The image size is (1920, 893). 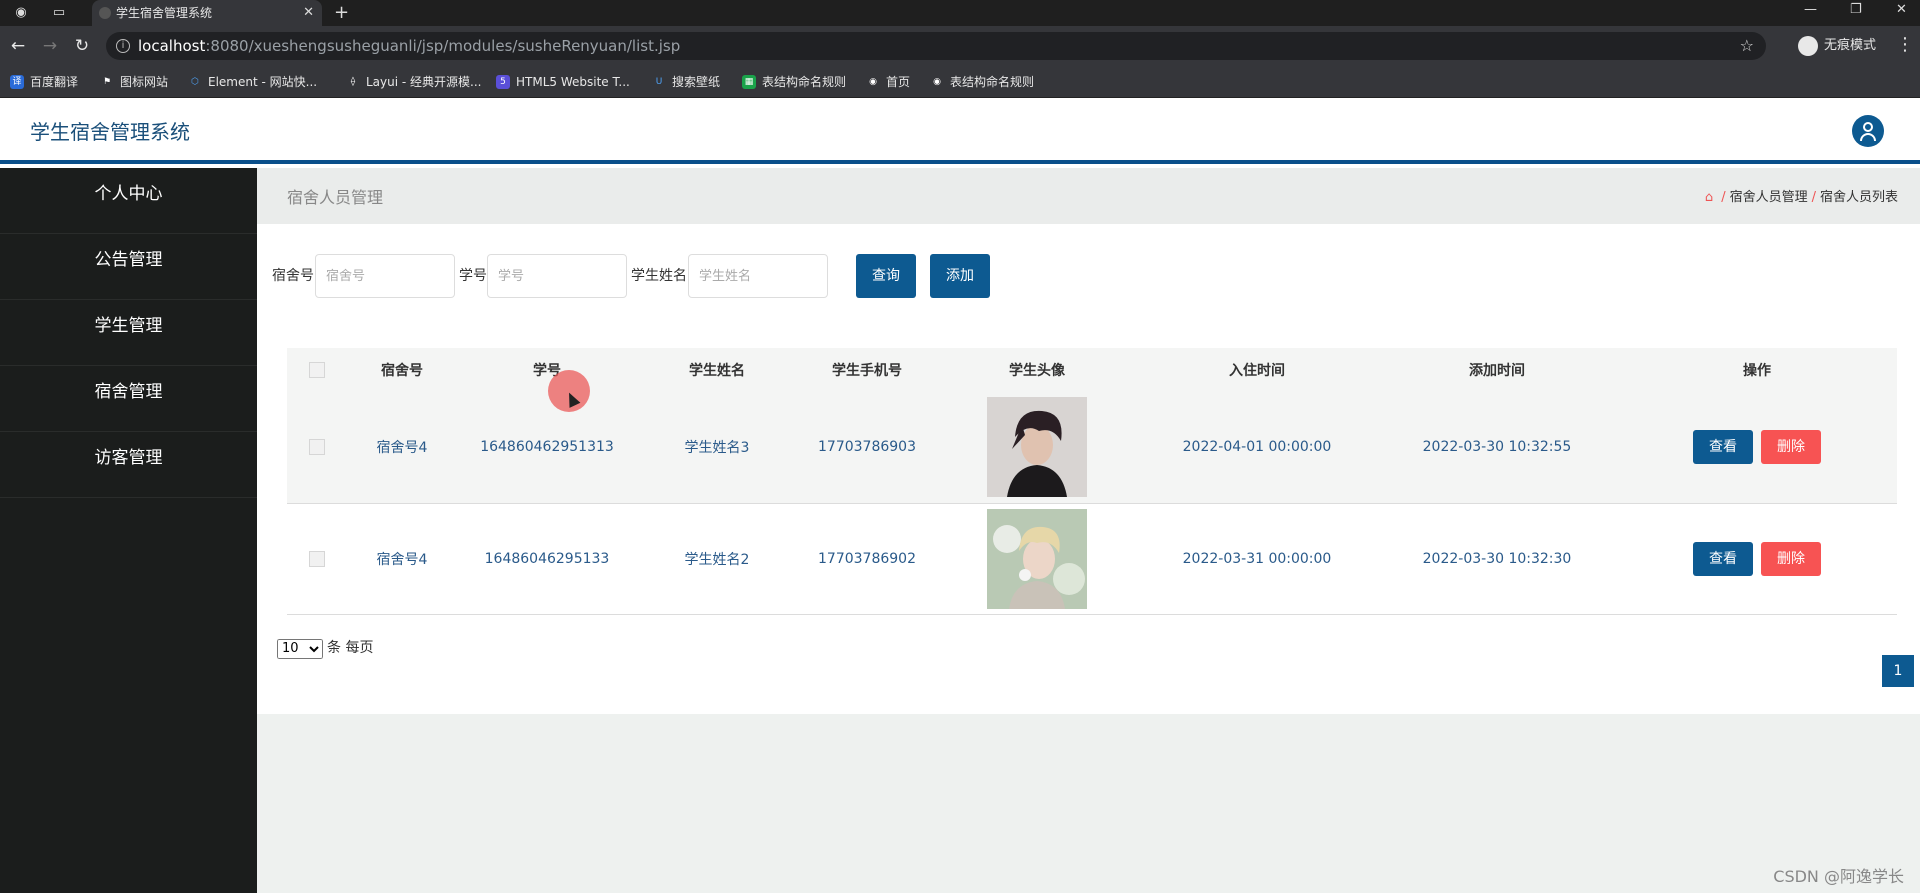 I want to click on app-header: 学生宿舍管理系统, so click(x=960, y=131).